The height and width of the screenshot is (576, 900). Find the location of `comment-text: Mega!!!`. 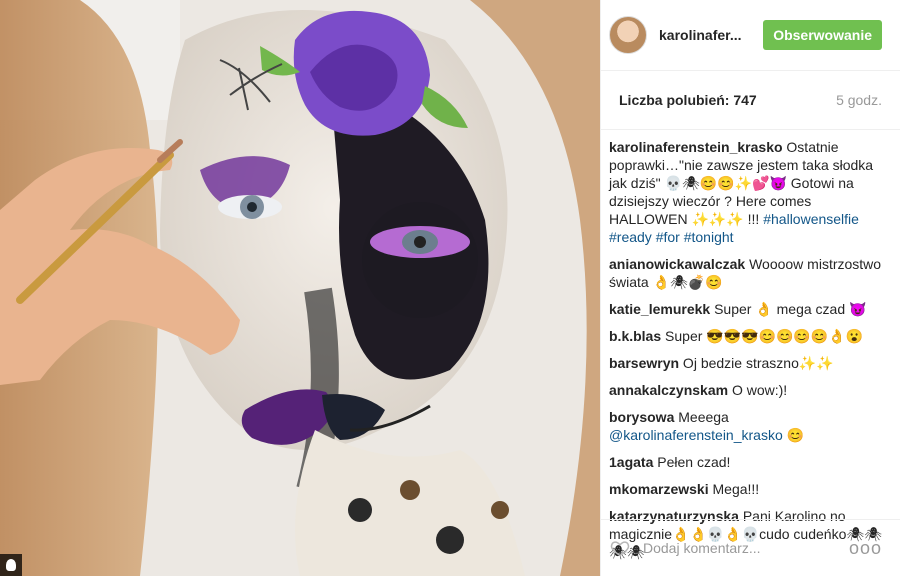

comment-text: Mega!!! is located at coordinates (734, 489).